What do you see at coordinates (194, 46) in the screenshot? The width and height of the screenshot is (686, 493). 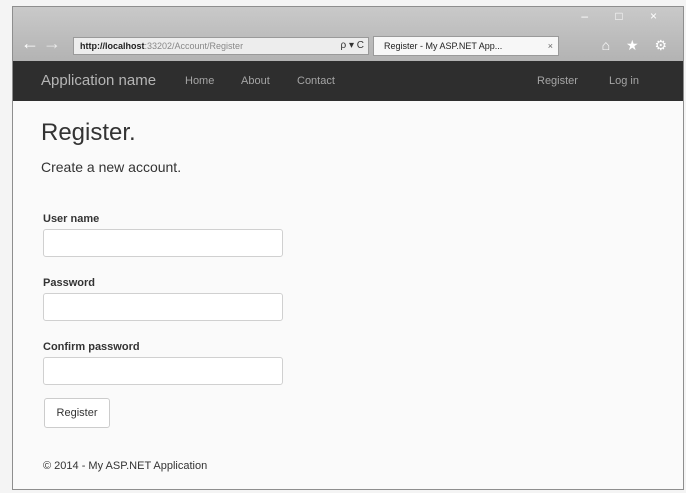 I see `address-path: :33202/Account/Register` at bounding box center [194, 46].